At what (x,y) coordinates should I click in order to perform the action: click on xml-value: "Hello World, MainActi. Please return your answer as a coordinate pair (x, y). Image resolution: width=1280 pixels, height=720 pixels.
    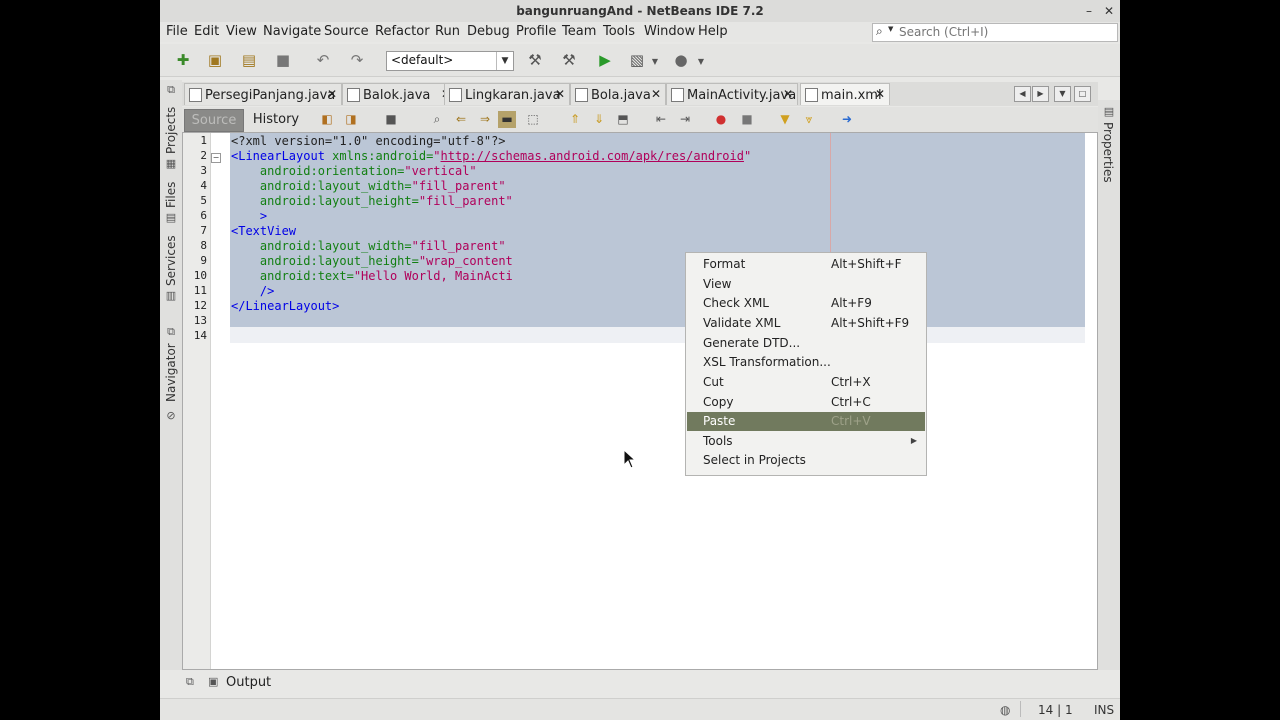
    Looking at the image, I should click on (433, 276).